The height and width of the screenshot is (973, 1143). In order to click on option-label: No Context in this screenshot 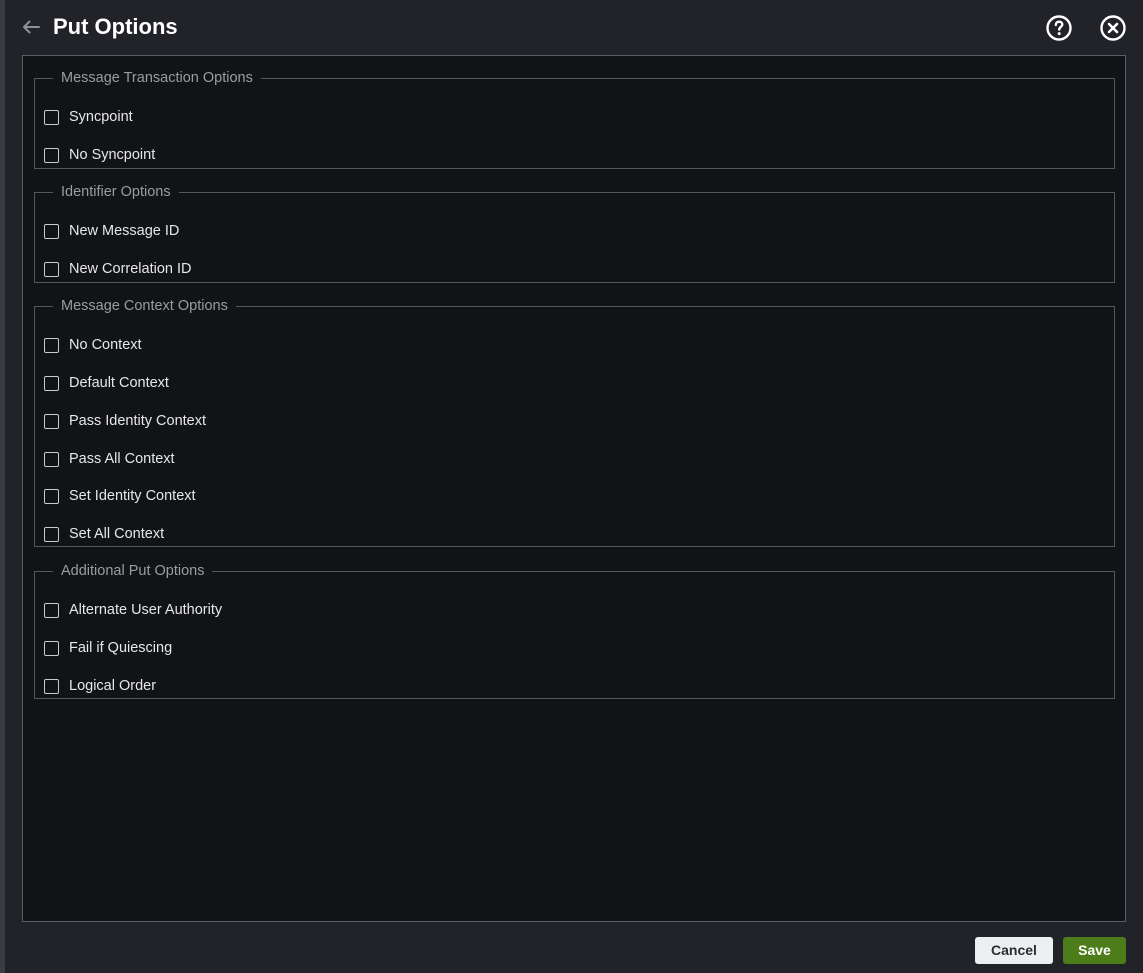, I will do `click(105, 345)`.